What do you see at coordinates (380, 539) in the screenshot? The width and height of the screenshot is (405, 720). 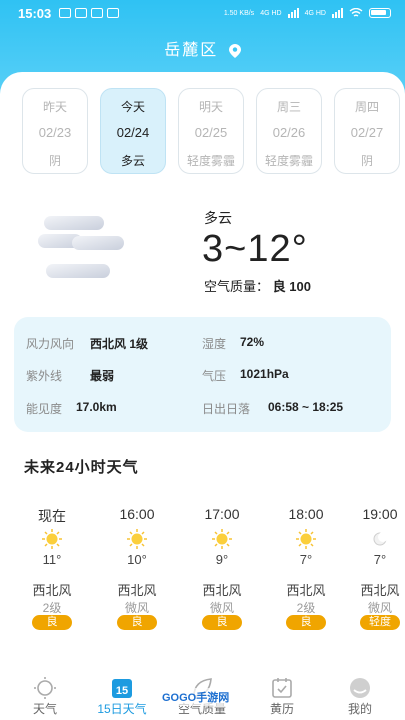 I see `moon-icon` at bounding box center [380, 539].